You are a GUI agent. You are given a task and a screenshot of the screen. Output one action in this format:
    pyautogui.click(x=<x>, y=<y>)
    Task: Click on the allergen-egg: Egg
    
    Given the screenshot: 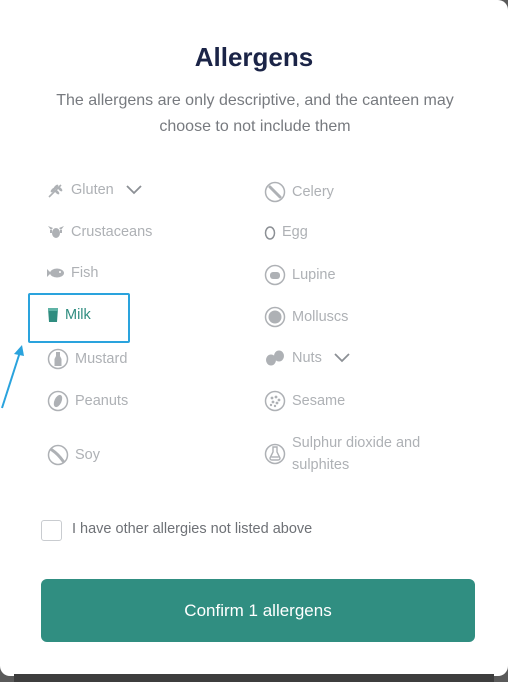 What is the action you would take?
    pyautogui.click(x=286, y=232)
    